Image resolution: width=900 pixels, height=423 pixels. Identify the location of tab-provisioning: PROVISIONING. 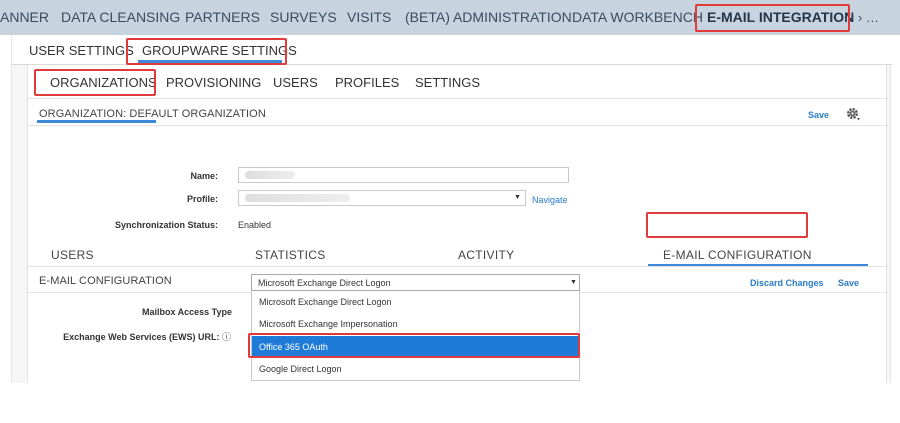
(213, 82).